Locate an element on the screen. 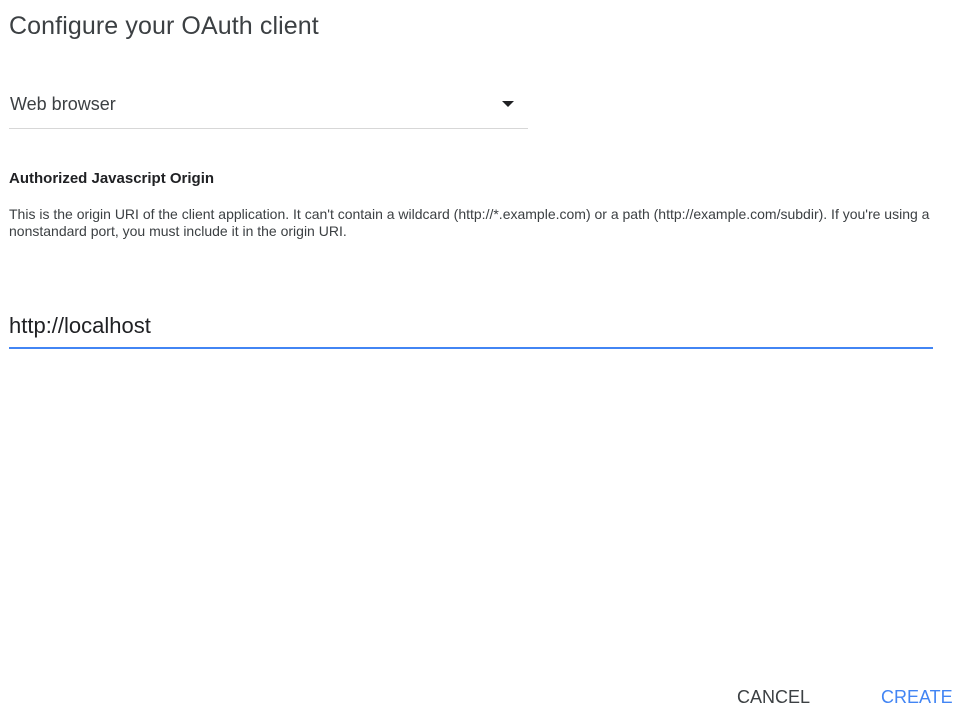 The width and height of the screenshot is (969, 711). origin-input is located at coordinates (469, 326).